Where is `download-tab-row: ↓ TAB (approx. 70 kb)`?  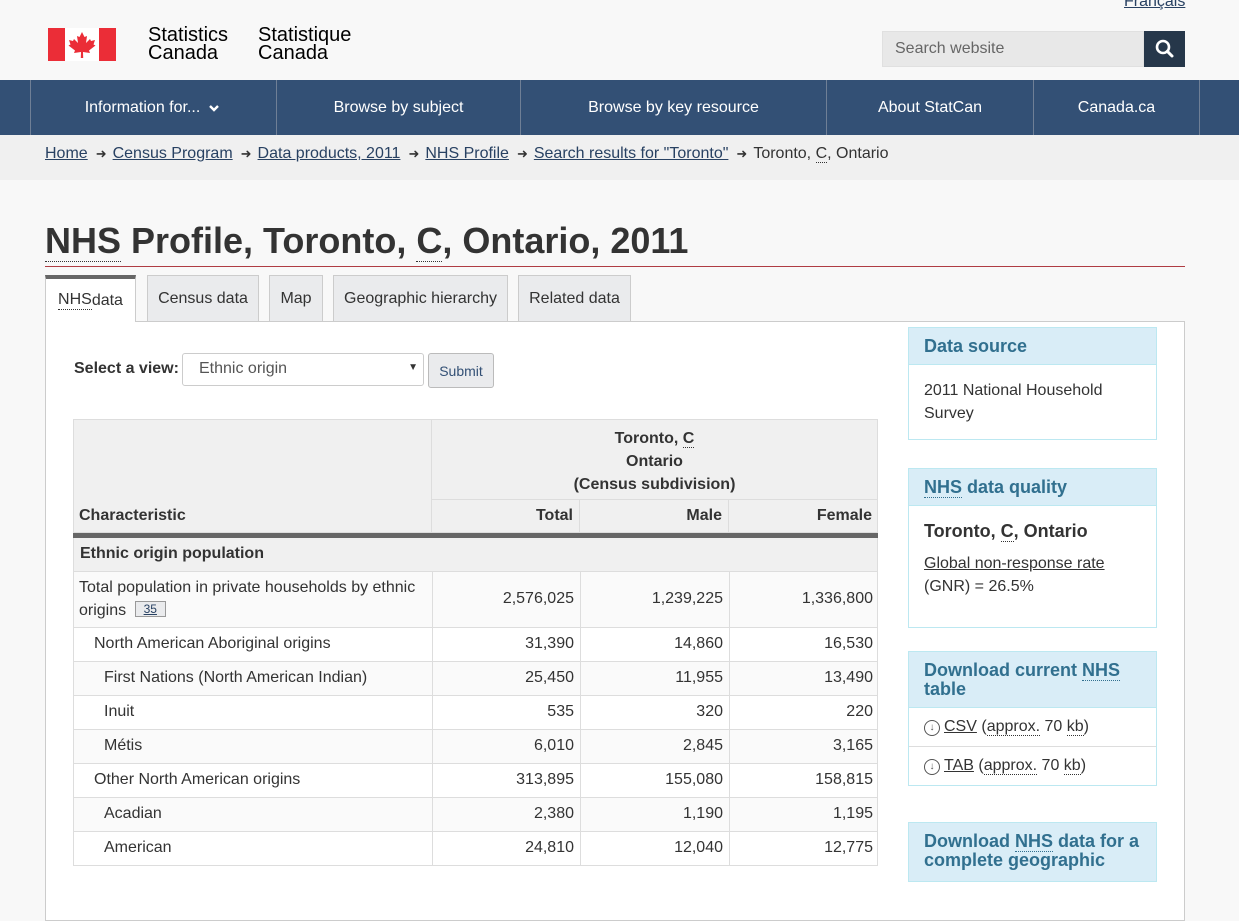 download-tab-row: ↓ TAB (approx. 70 kb) is located at coordinates (1032, 766).